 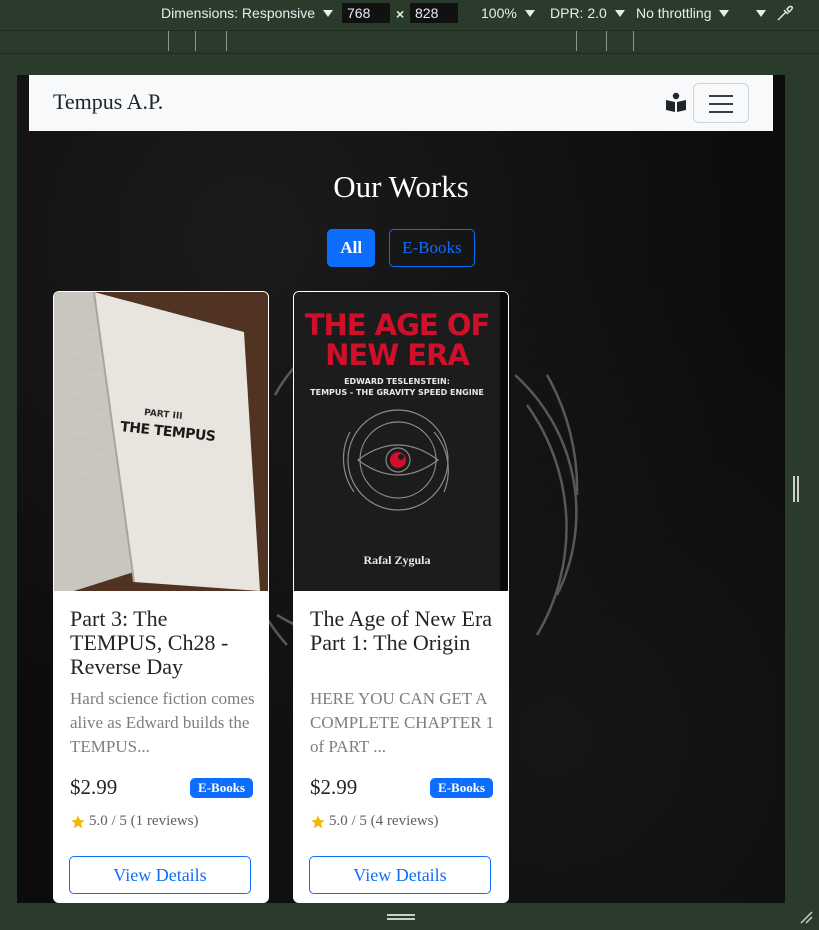 I want to click on book-cover-image: PART III THE TEMPUS, so click(x=161, y=441).